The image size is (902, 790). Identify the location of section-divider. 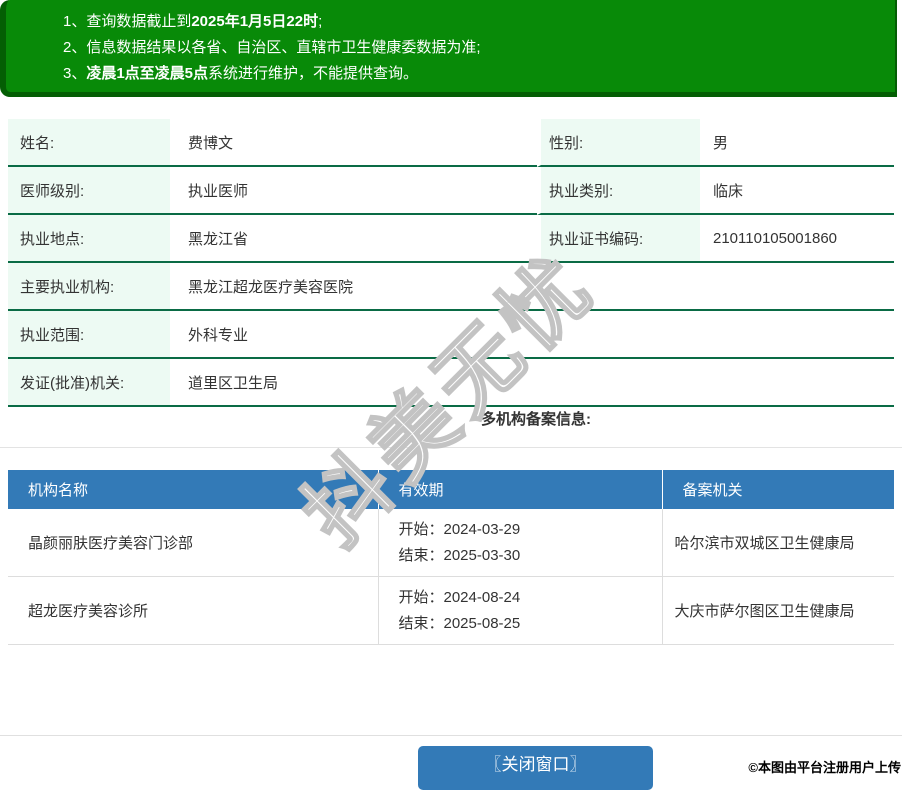
(451, 447).